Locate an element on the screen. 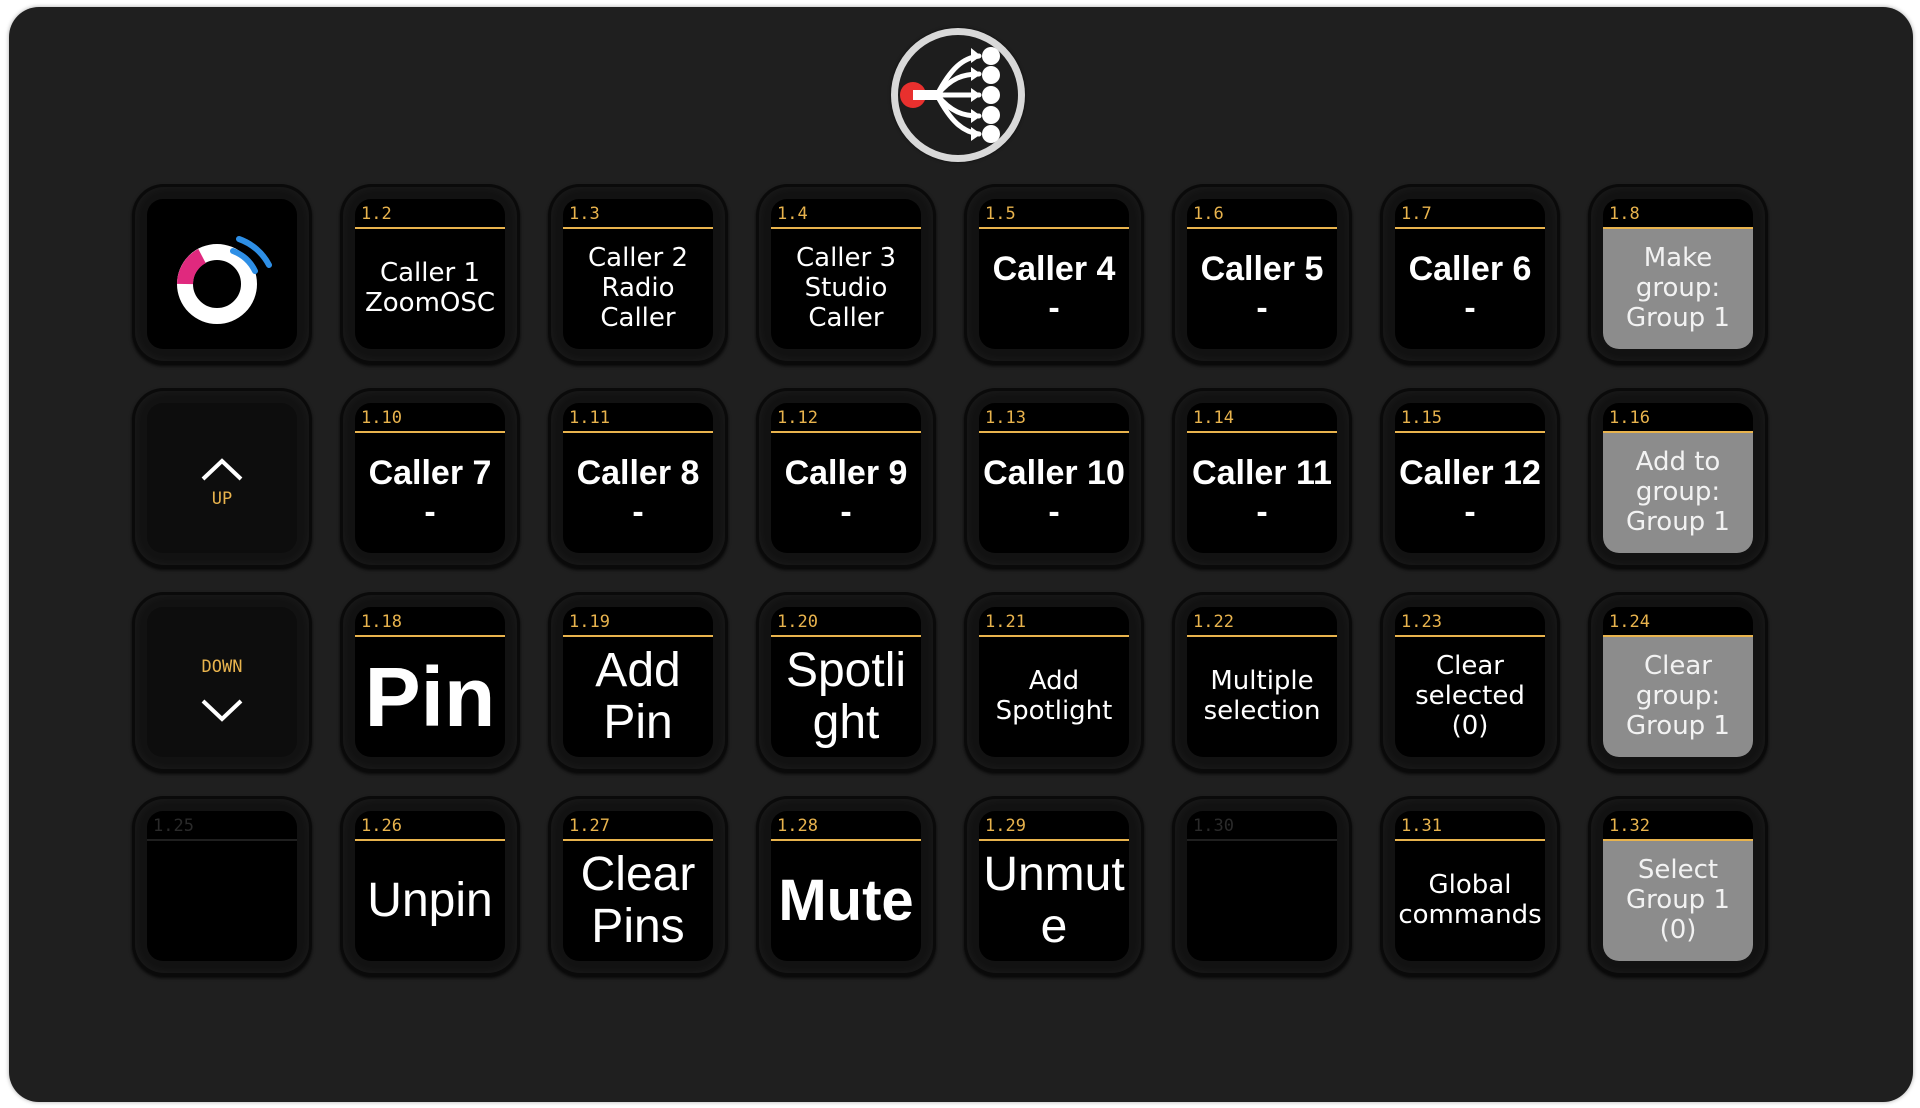 The image size is (1920, 1108). deck-button-1-25: 1.25 is located at coordinates (222, 886).